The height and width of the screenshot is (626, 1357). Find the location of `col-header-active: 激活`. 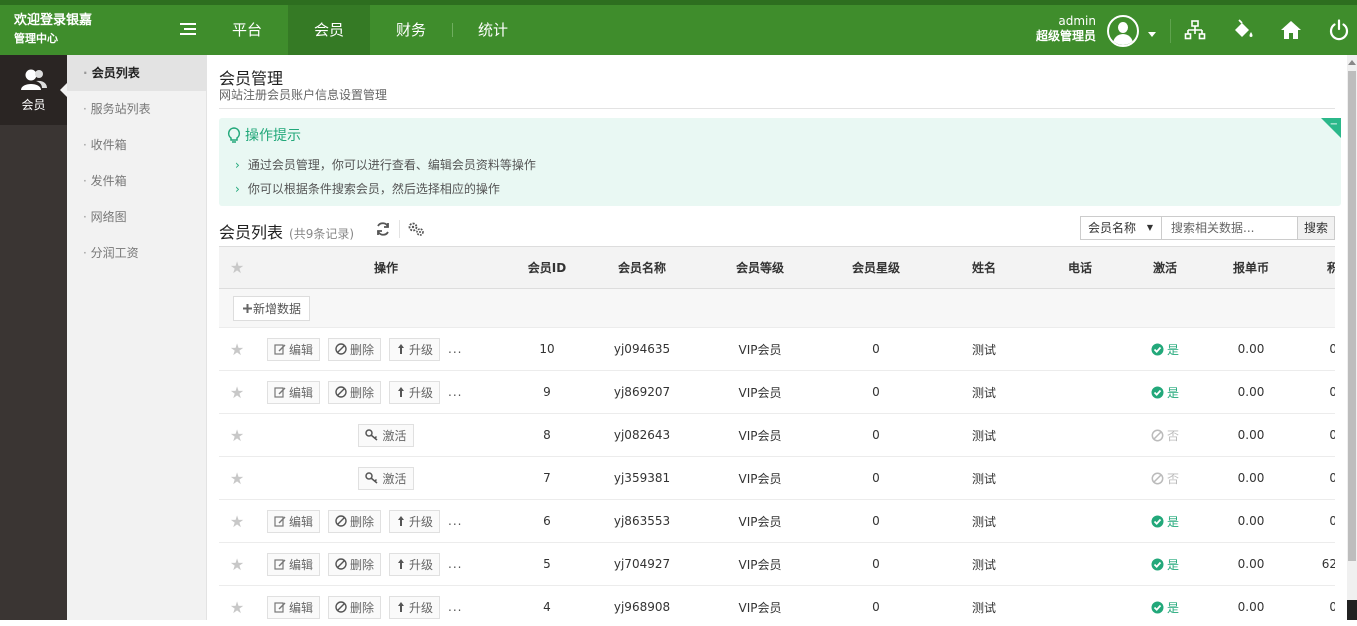

col-header-active: 激活 is located at coordinates (1165, 267).